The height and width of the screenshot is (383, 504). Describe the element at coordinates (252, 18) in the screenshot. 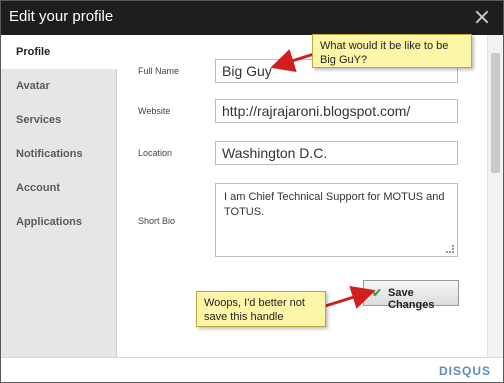

I see `title-bar: Edit your profile` at that location.